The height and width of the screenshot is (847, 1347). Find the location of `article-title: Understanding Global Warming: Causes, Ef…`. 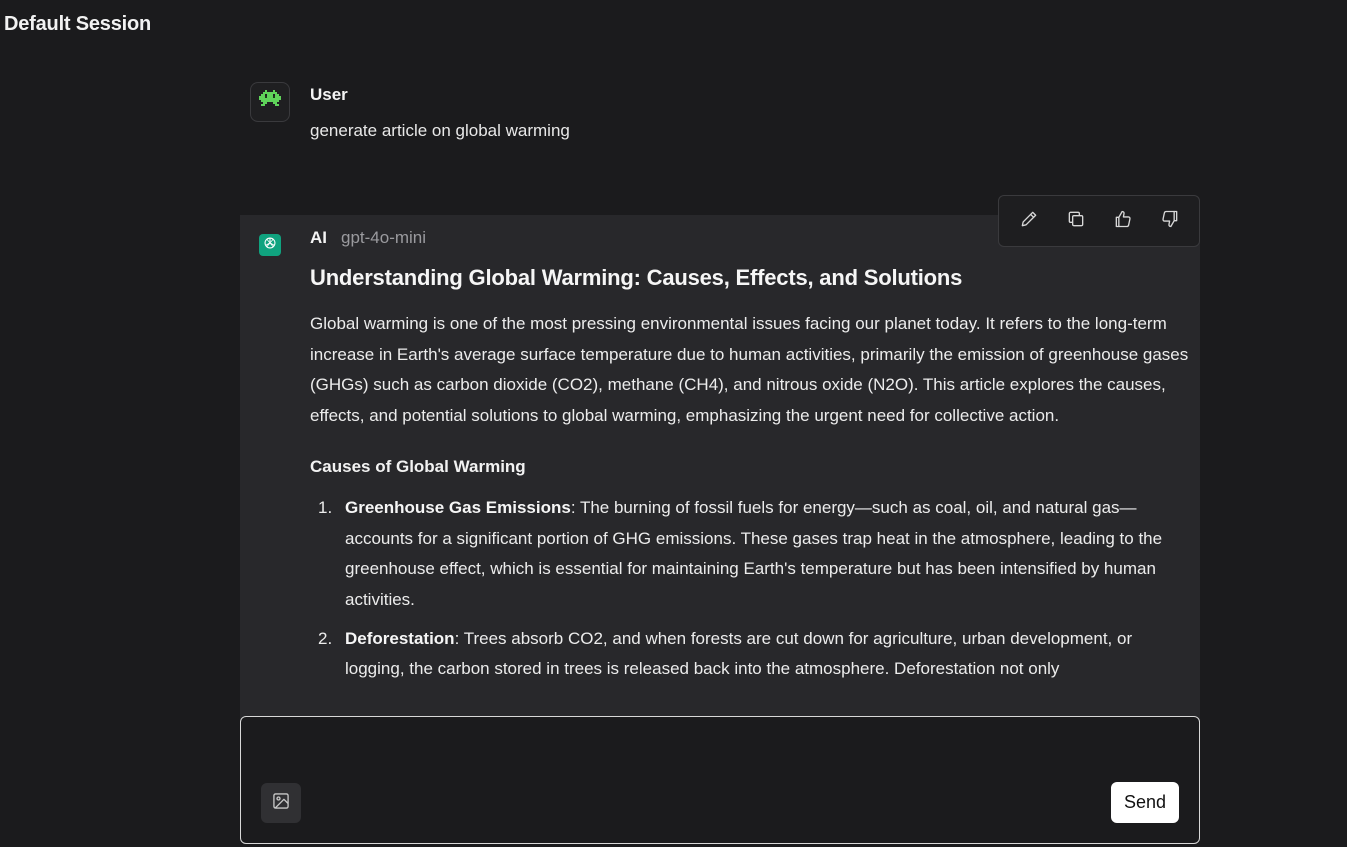

article-title: Understanding Global Warming: Causes, Ef… is located at coordinates (636, 277).